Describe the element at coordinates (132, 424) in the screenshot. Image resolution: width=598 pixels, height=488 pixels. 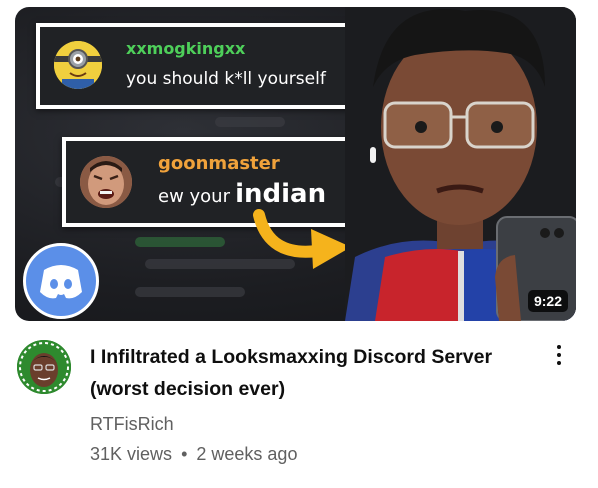
I see `channel-name: RTFisRich` at that location.